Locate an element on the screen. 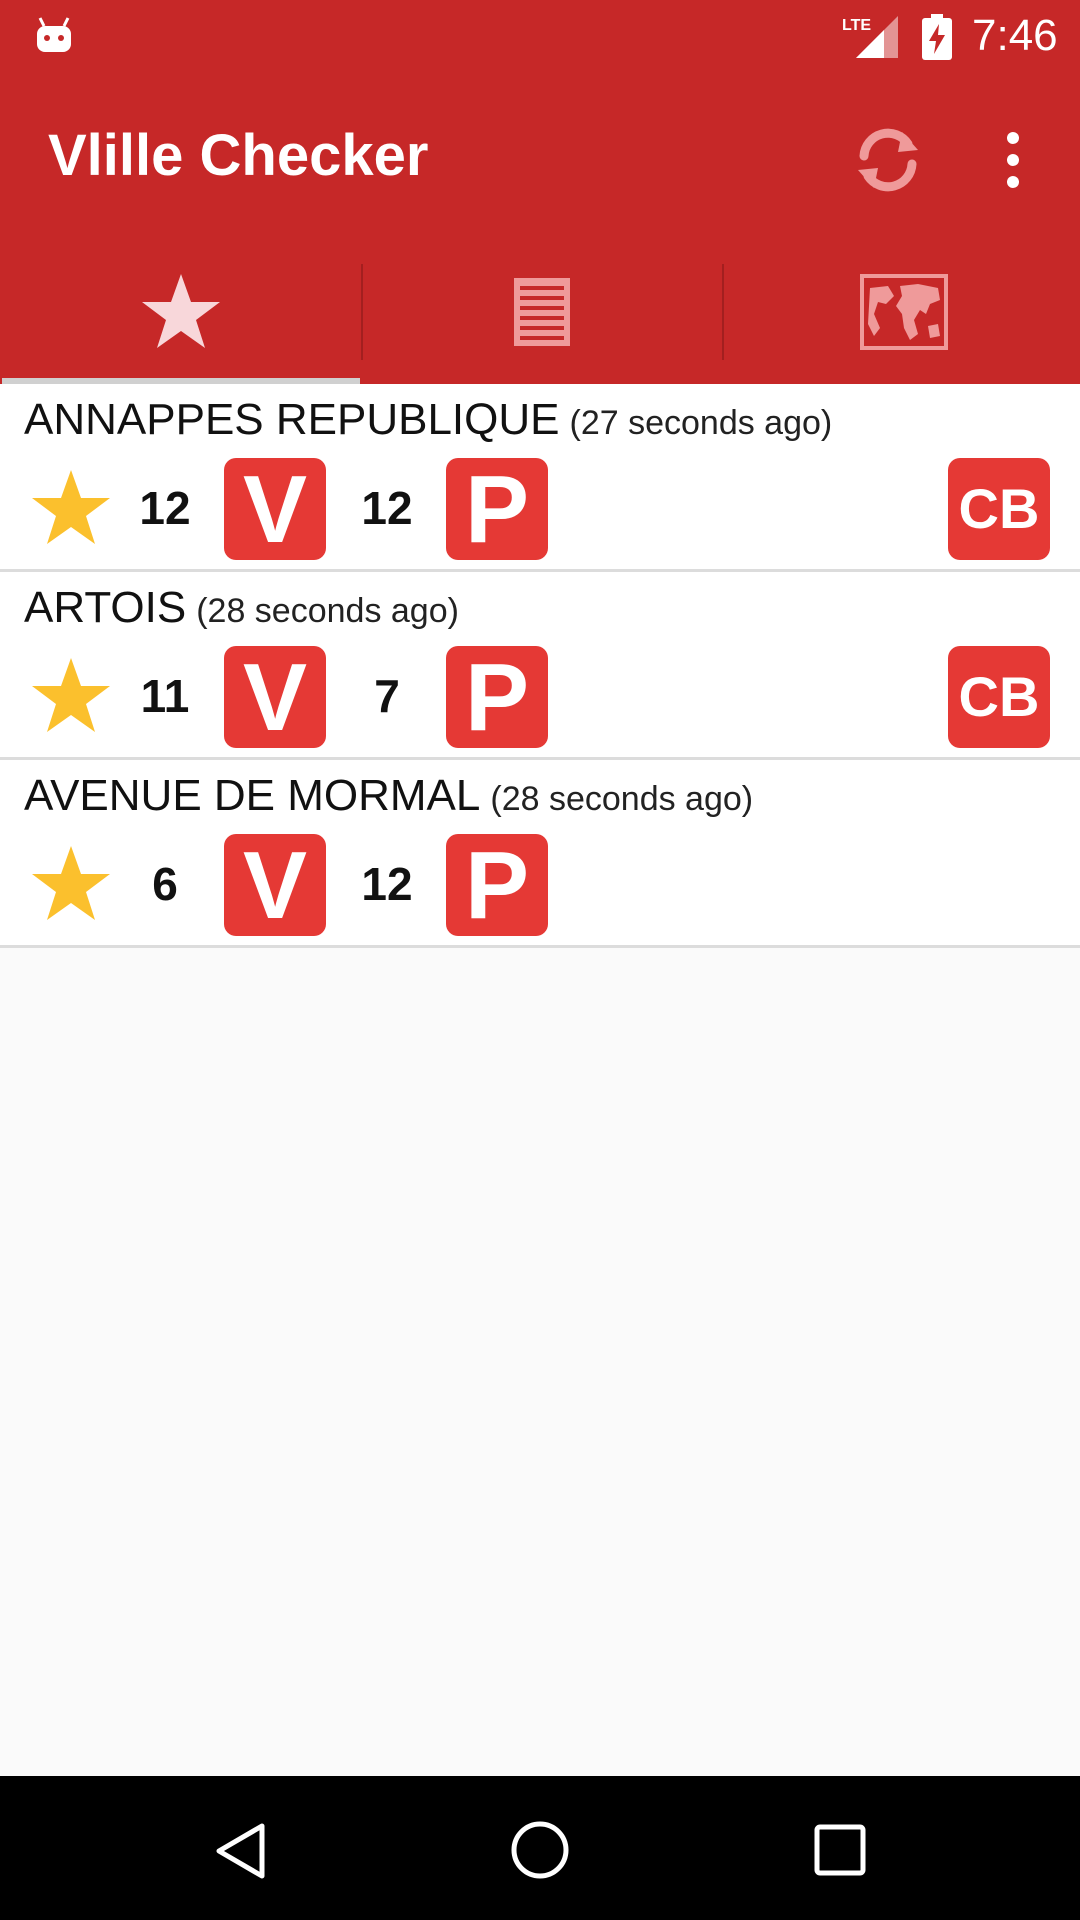 The width and height of the screenshot is (1080, 1920). tab-bar is located at coordinates (540, 312).